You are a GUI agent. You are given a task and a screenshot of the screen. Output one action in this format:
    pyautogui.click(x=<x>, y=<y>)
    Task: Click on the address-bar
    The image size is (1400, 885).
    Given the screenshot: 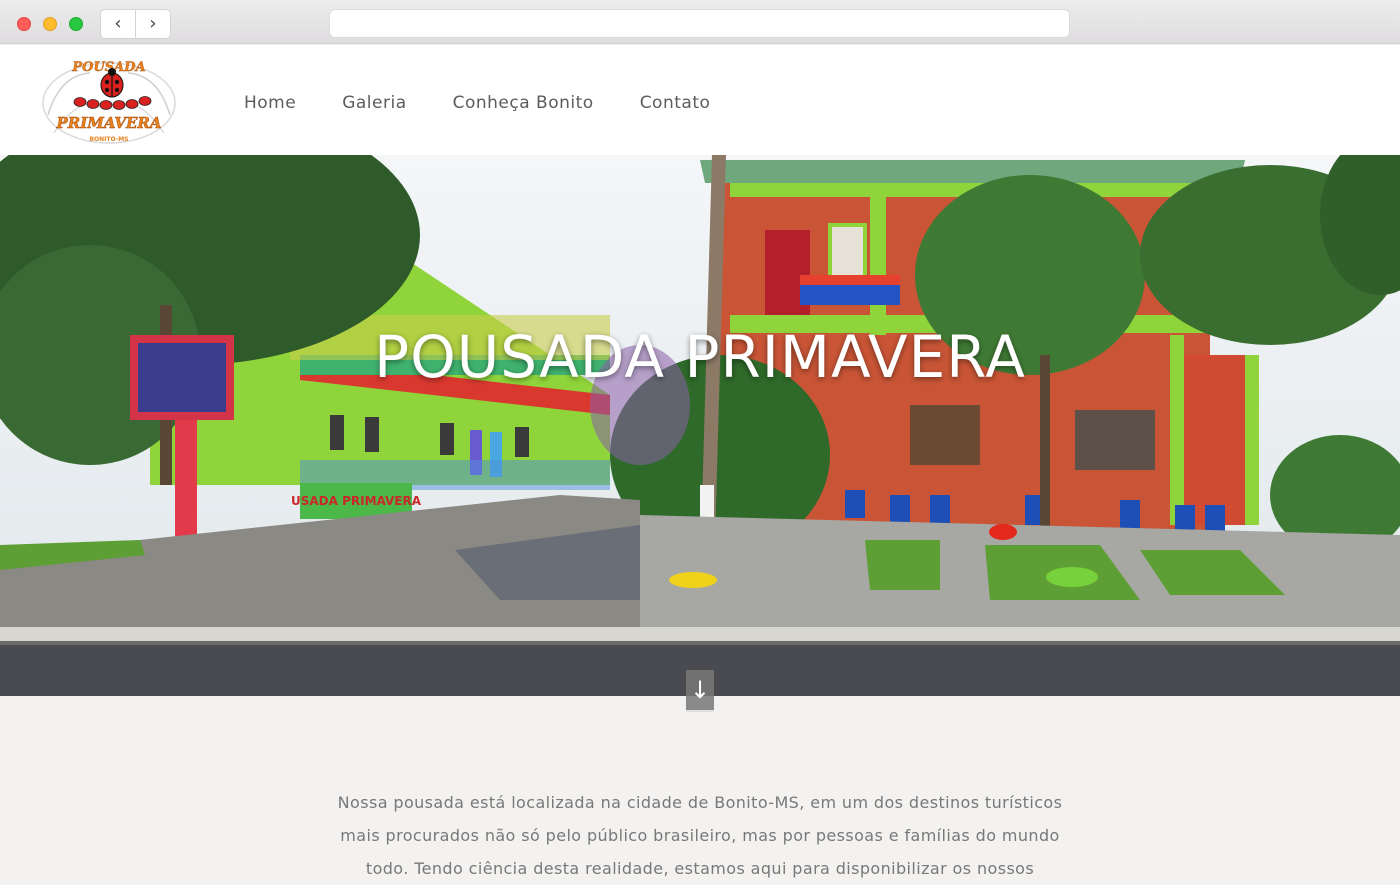 What is the action you would take?
    pyautogui.click(x=699, y=23)
    